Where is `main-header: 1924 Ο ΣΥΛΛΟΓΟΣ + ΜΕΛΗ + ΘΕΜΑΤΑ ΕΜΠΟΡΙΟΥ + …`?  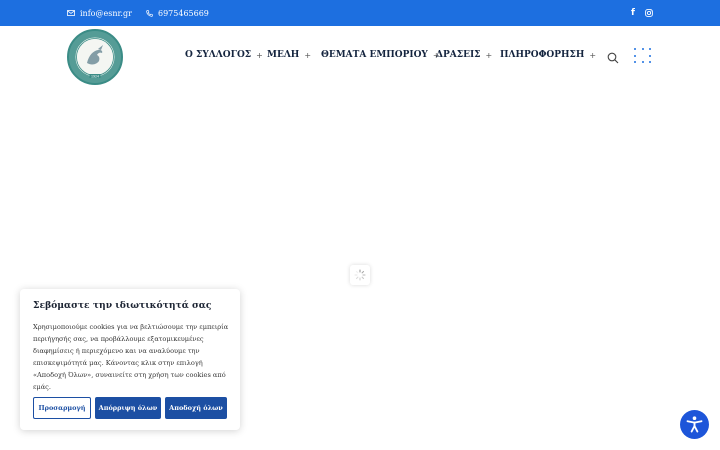 main-header: 1924 Ο ΣΥΛΛΟΓΟΣ + ΜΕΛΗ + ΘΕΜΑΤΑ ΕΜΠΟΡΙΟΥ + … is located at coordinates (360, 57).